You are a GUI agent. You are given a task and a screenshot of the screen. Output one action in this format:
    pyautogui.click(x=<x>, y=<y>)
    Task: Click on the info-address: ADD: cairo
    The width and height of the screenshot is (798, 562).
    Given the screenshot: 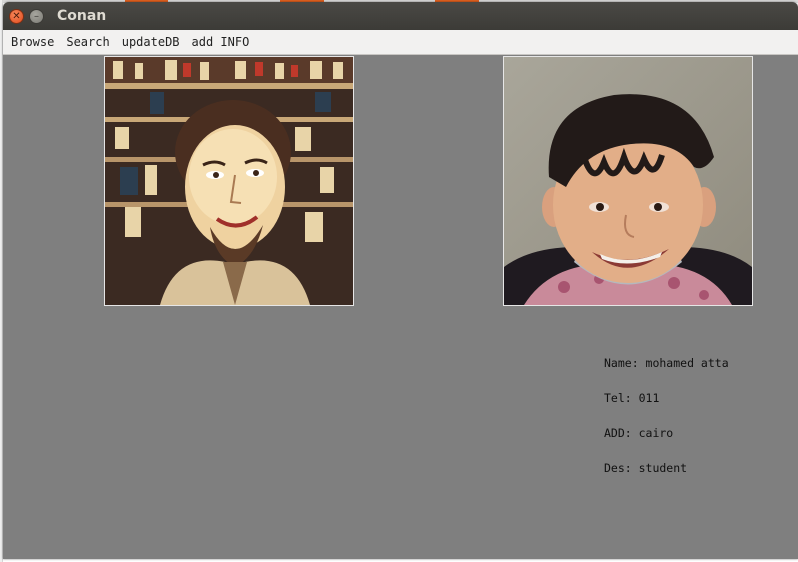 What is the action you would take?
    pyautogui.click(x=639, y=433)
    